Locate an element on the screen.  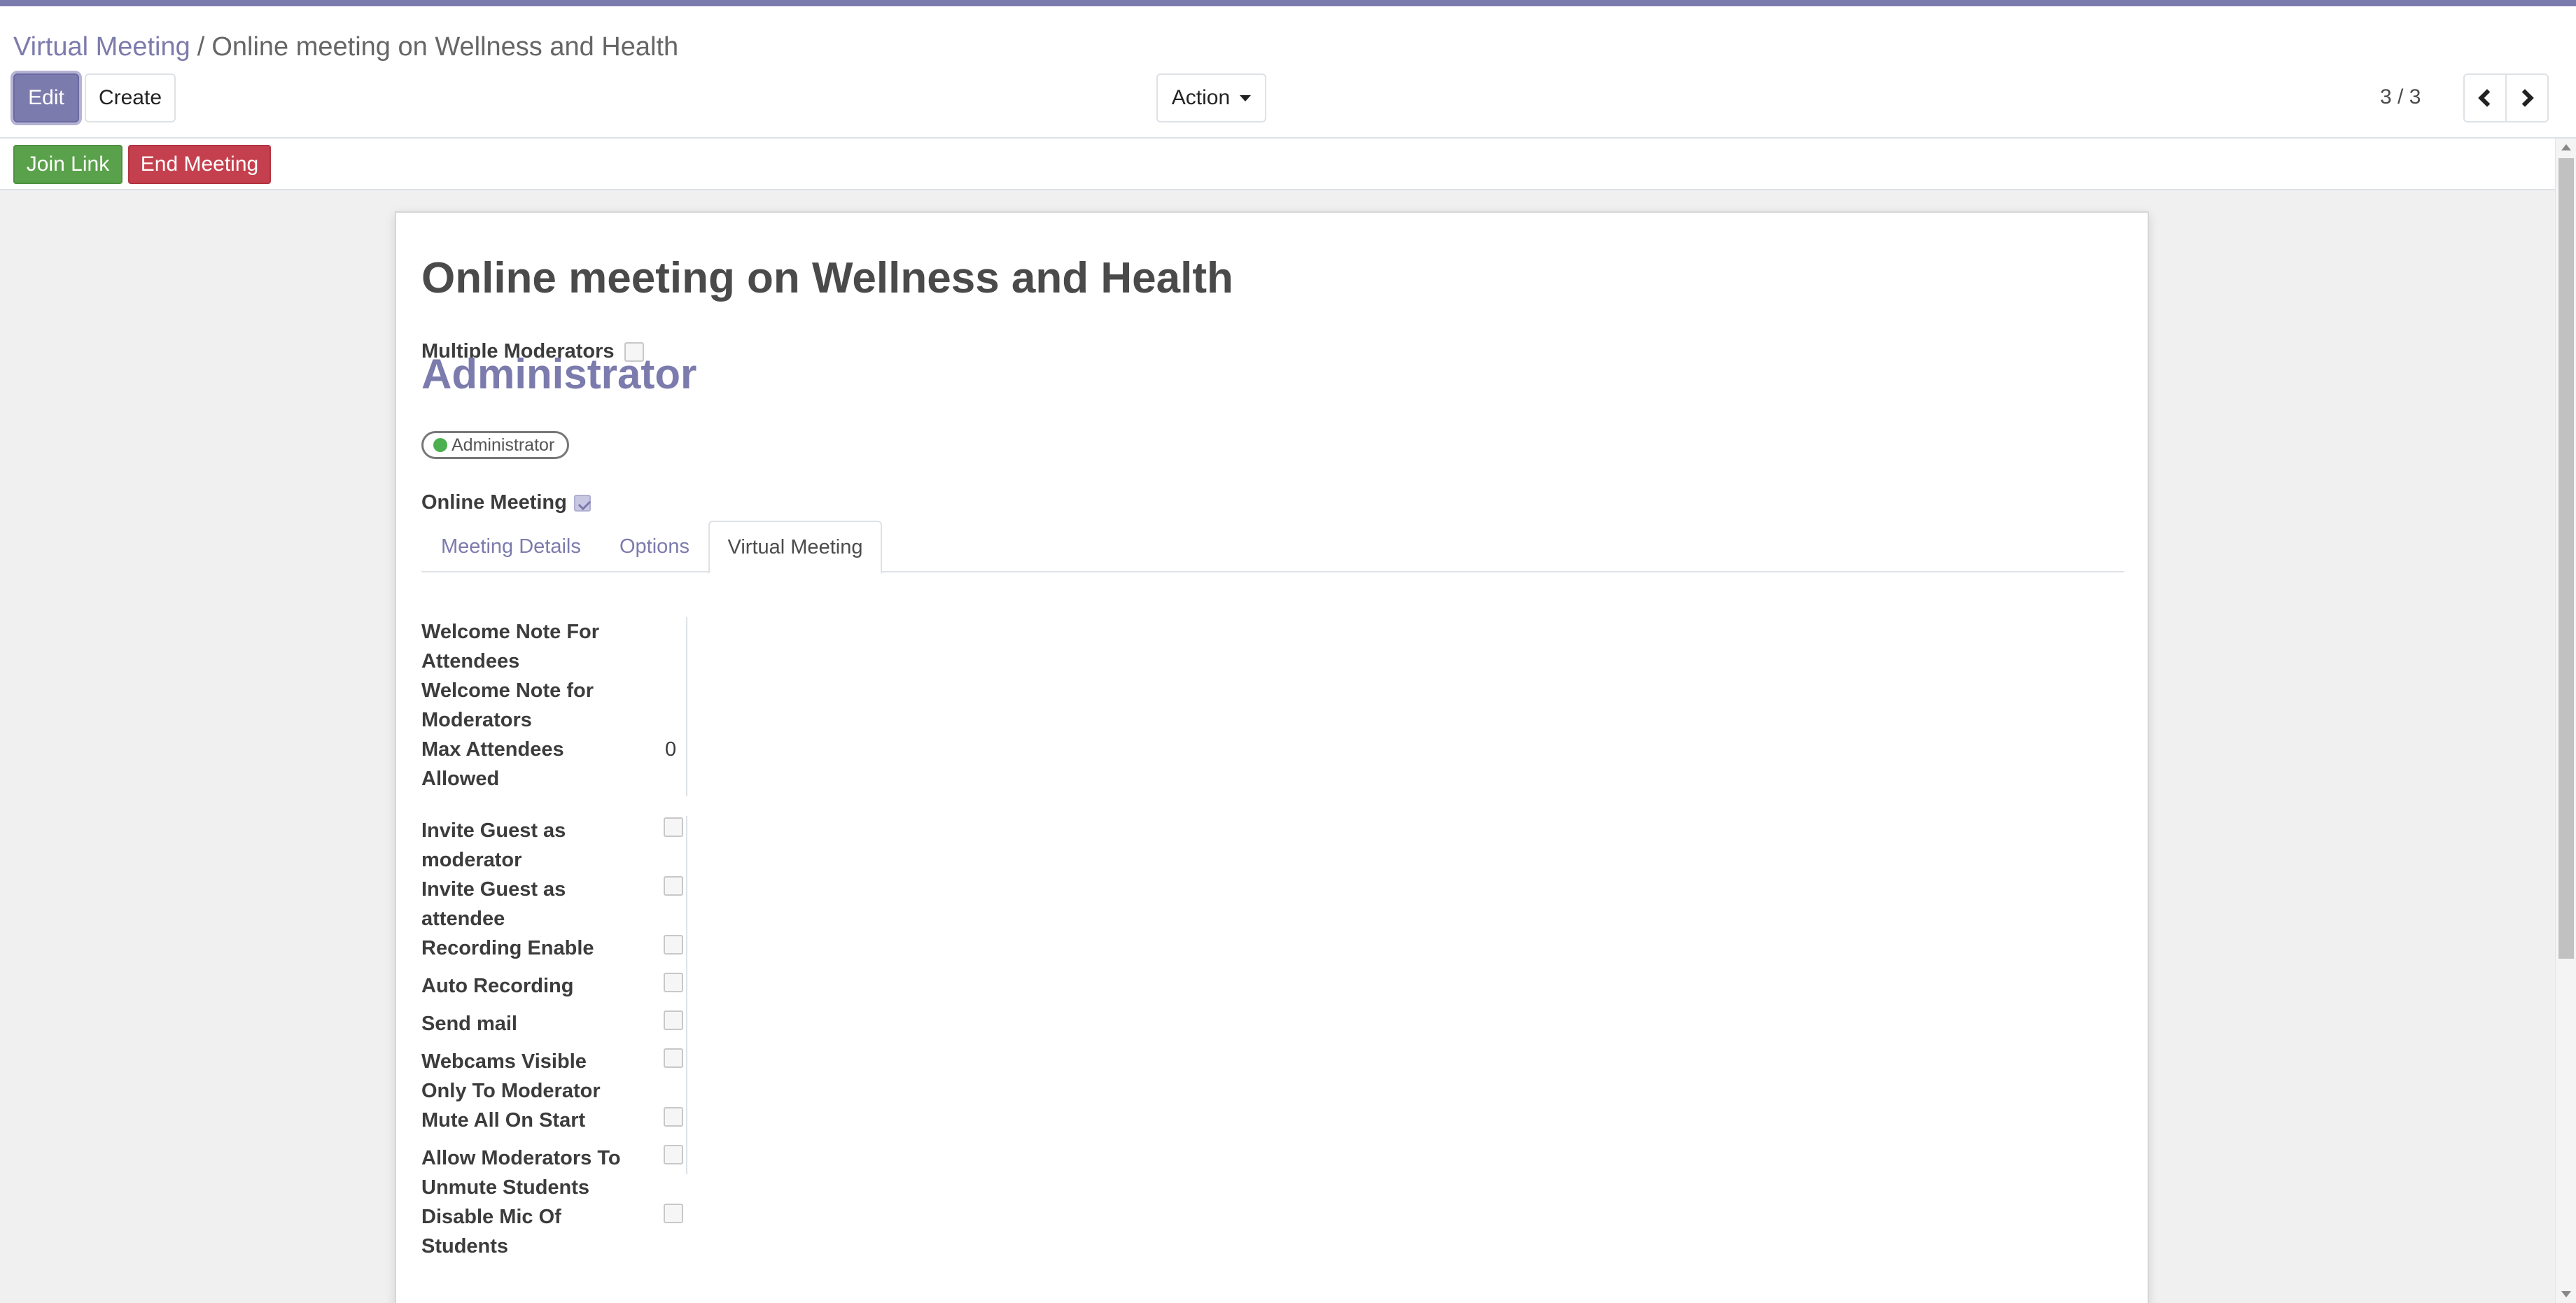
welcome-note-moderators-label: Welcome Note for Moderators is located at coordinates (507, 705).